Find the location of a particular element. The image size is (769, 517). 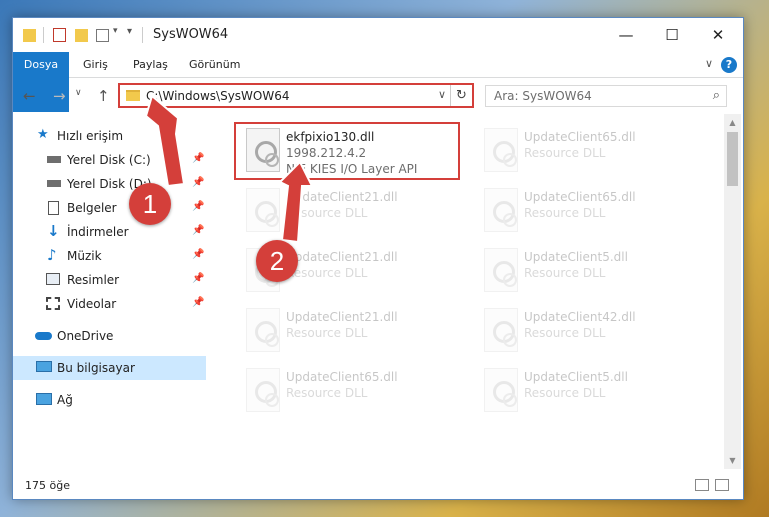

large-icons-view-icon is located at coordinates (722, 485).